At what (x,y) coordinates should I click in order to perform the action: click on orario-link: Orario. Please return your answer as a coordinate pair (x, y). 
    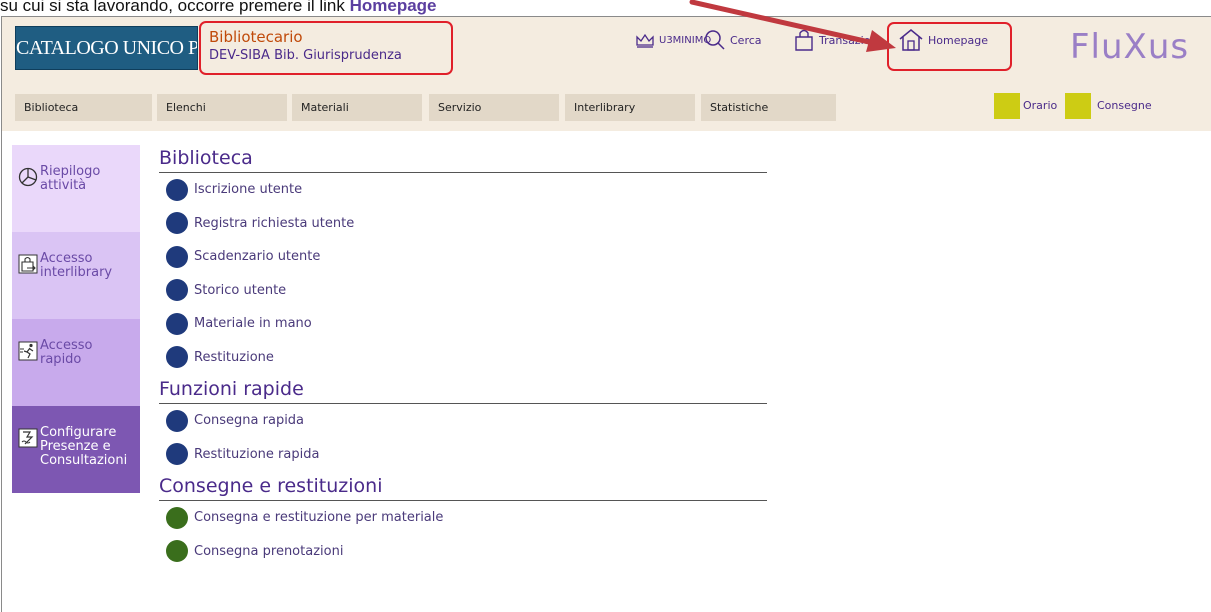
    Looking at the image, I should click on (1040, 106).